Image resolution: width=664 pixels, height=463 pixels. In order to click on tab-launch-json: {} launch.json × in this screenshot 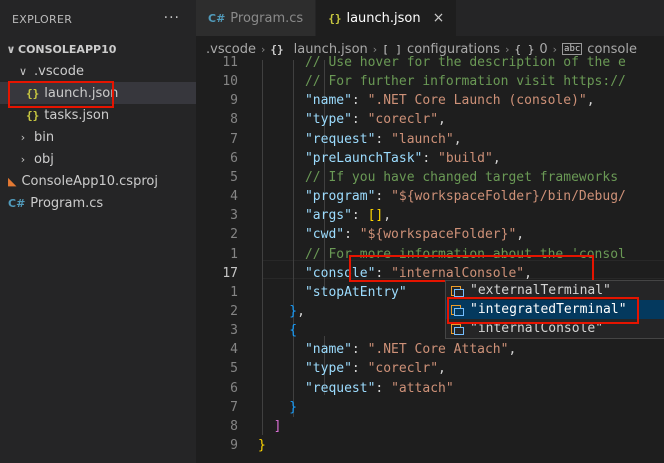, I will do `click(387, 18)`.